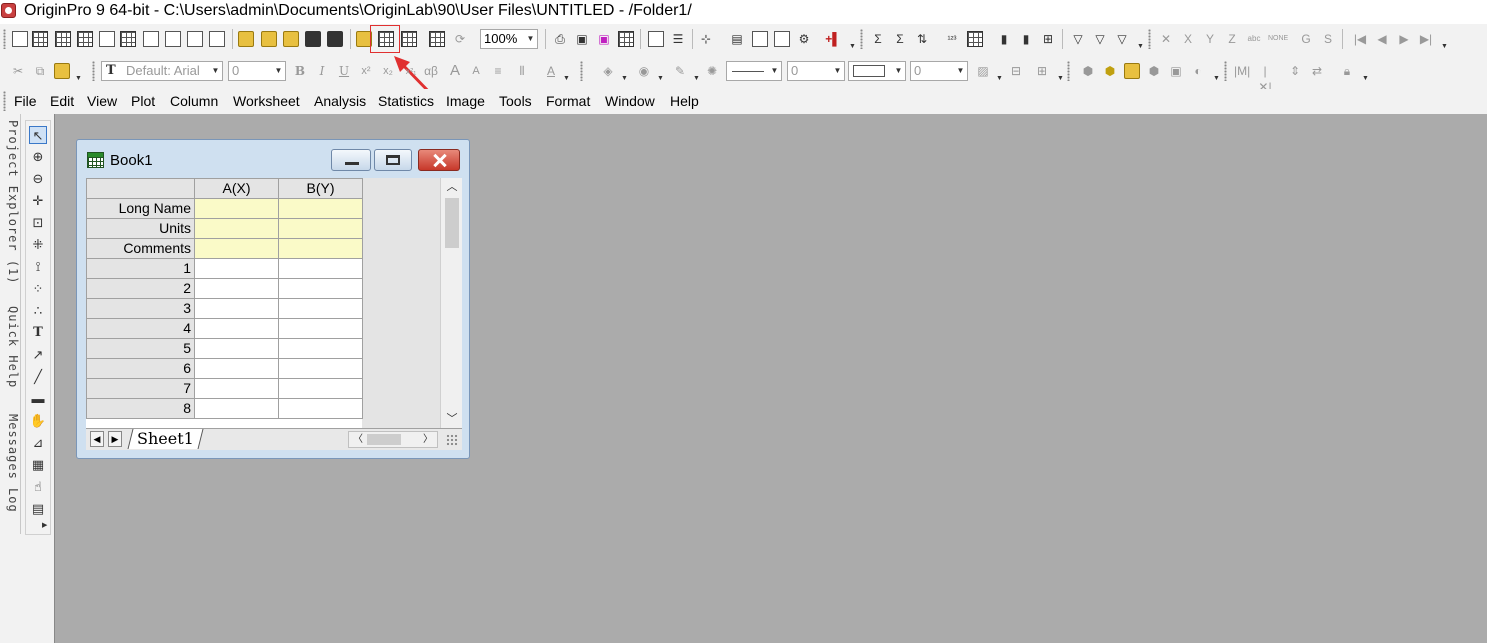 The width and height of the screenshot is (1487, 643). I want to click on open-icon, so click(246, 39).